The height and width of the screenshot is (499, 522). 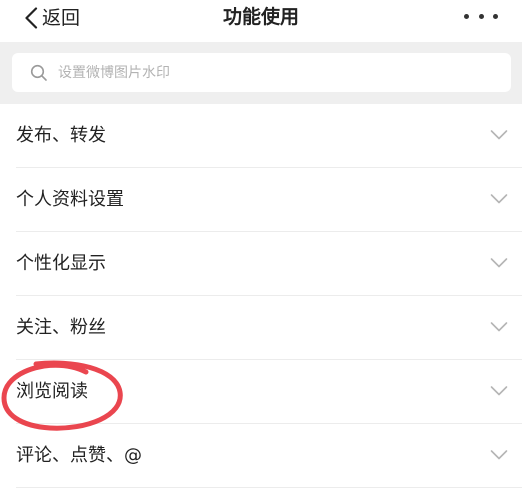 I want to click on search-section, so click(x=261, y=73).